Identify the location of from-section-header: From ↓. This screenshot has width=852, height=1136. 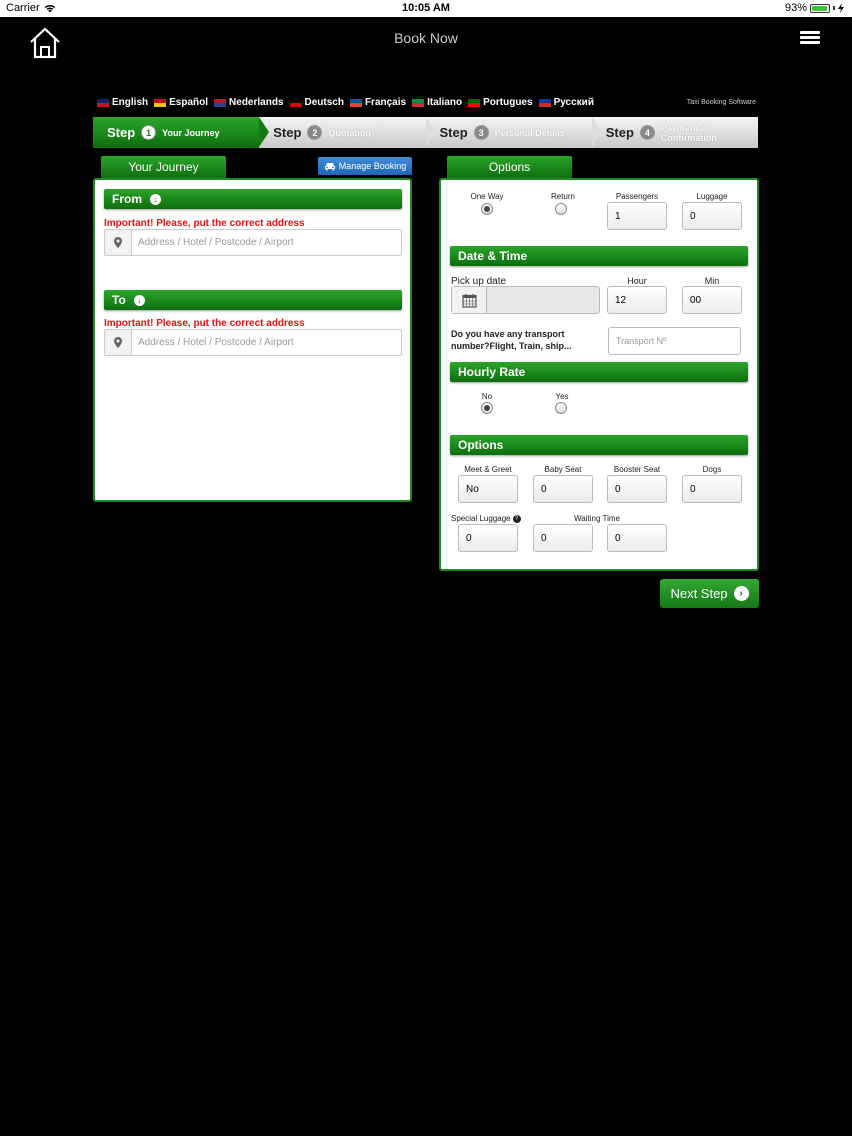
(253, 199).